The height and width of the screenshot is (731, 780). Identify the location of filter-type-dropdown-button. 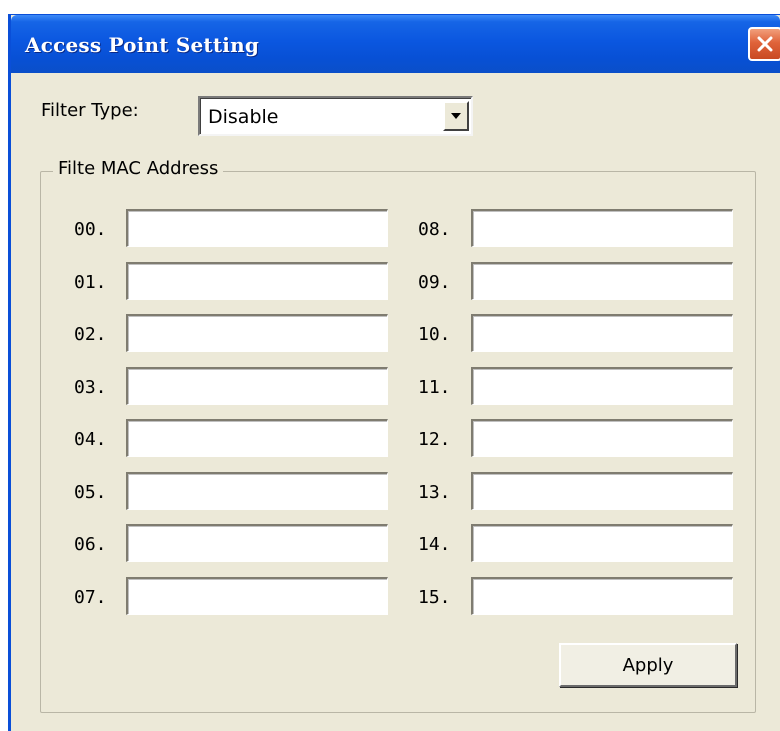
(456, 116).